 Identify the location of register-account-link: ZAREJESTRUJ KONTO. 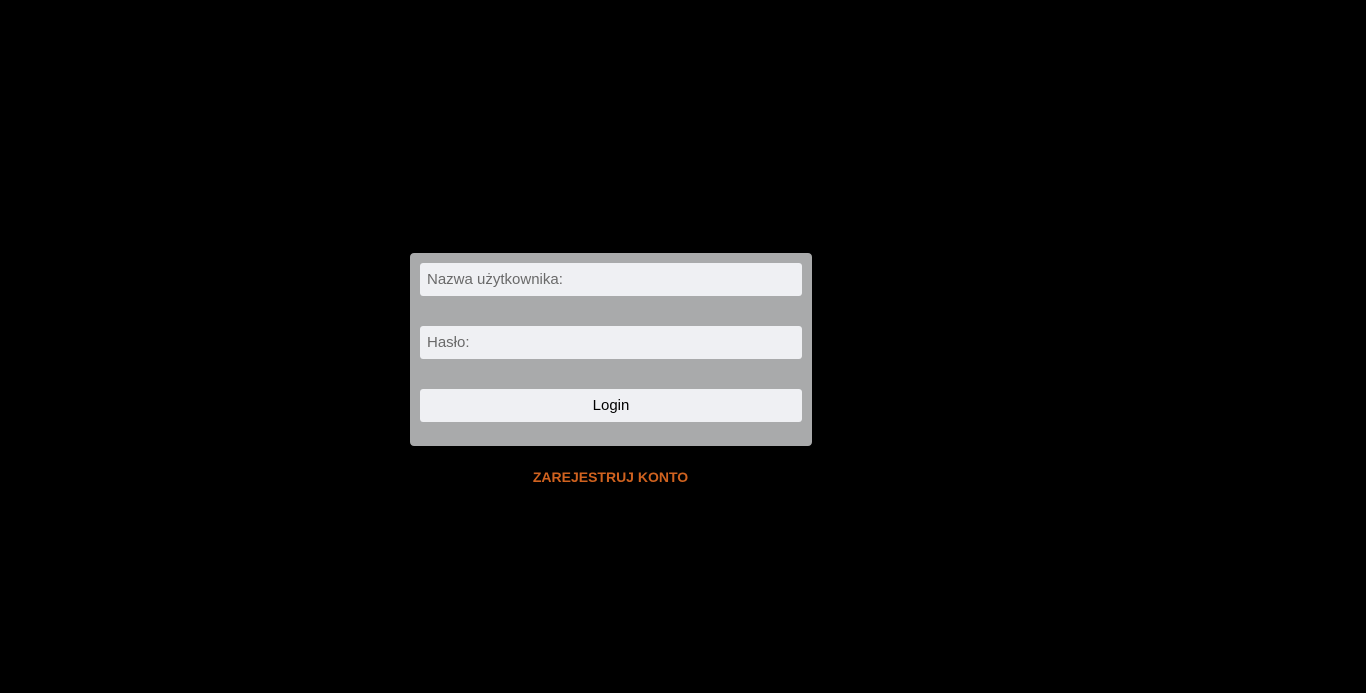
(610, 477).